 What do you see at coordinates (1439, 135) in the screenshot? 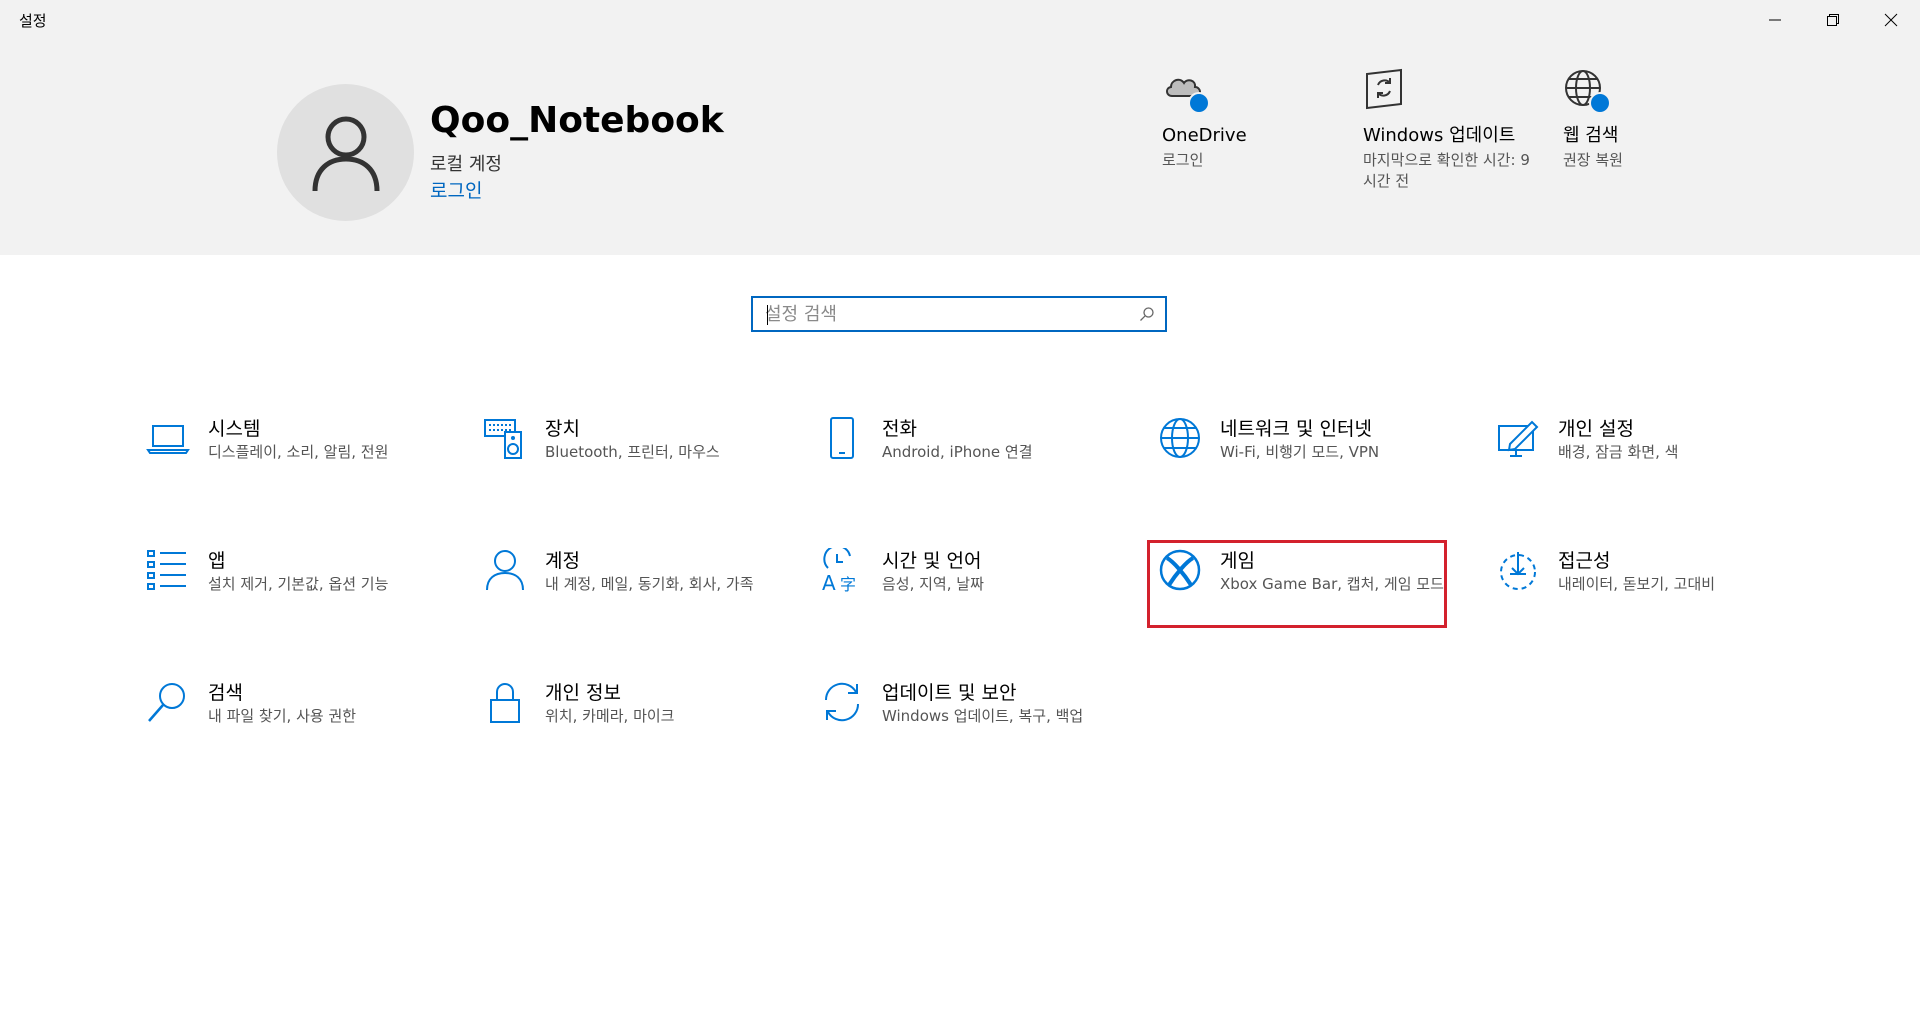
I see `windows-update-title: Windows 업데이트` at bounding box center [1439, 135].